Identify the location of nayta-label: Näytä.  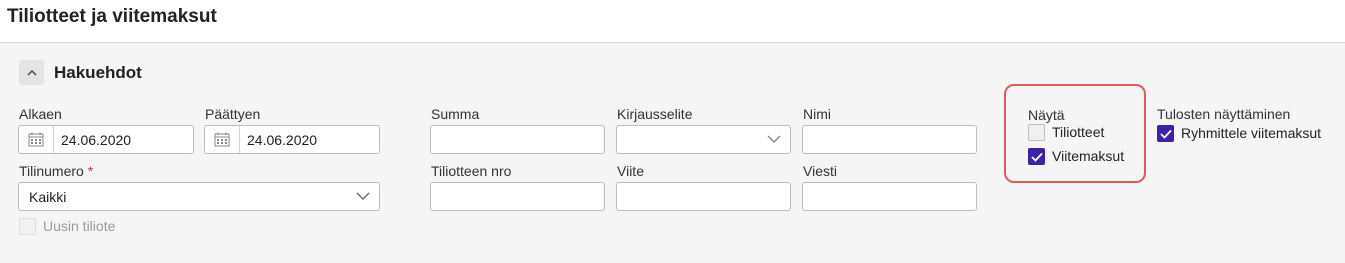
(1046, 115).